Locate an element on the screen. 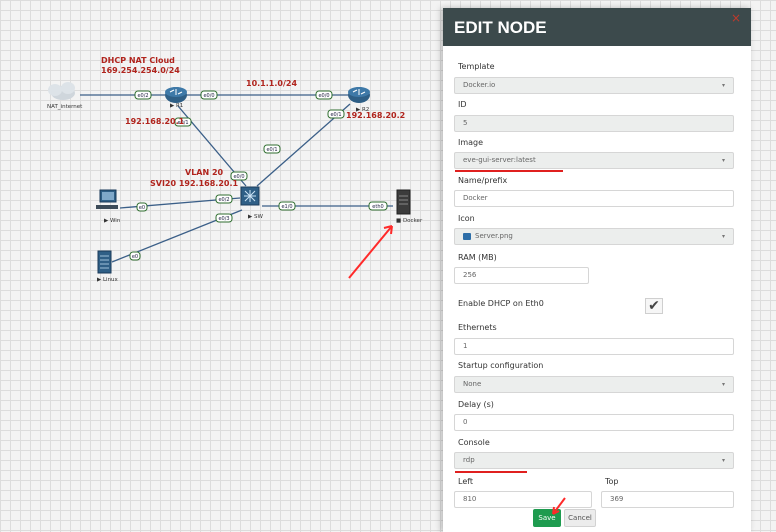 This screenshot has width=776, height=532. iface-docker-eth0: eth0 is located at coordinates (378, 206).